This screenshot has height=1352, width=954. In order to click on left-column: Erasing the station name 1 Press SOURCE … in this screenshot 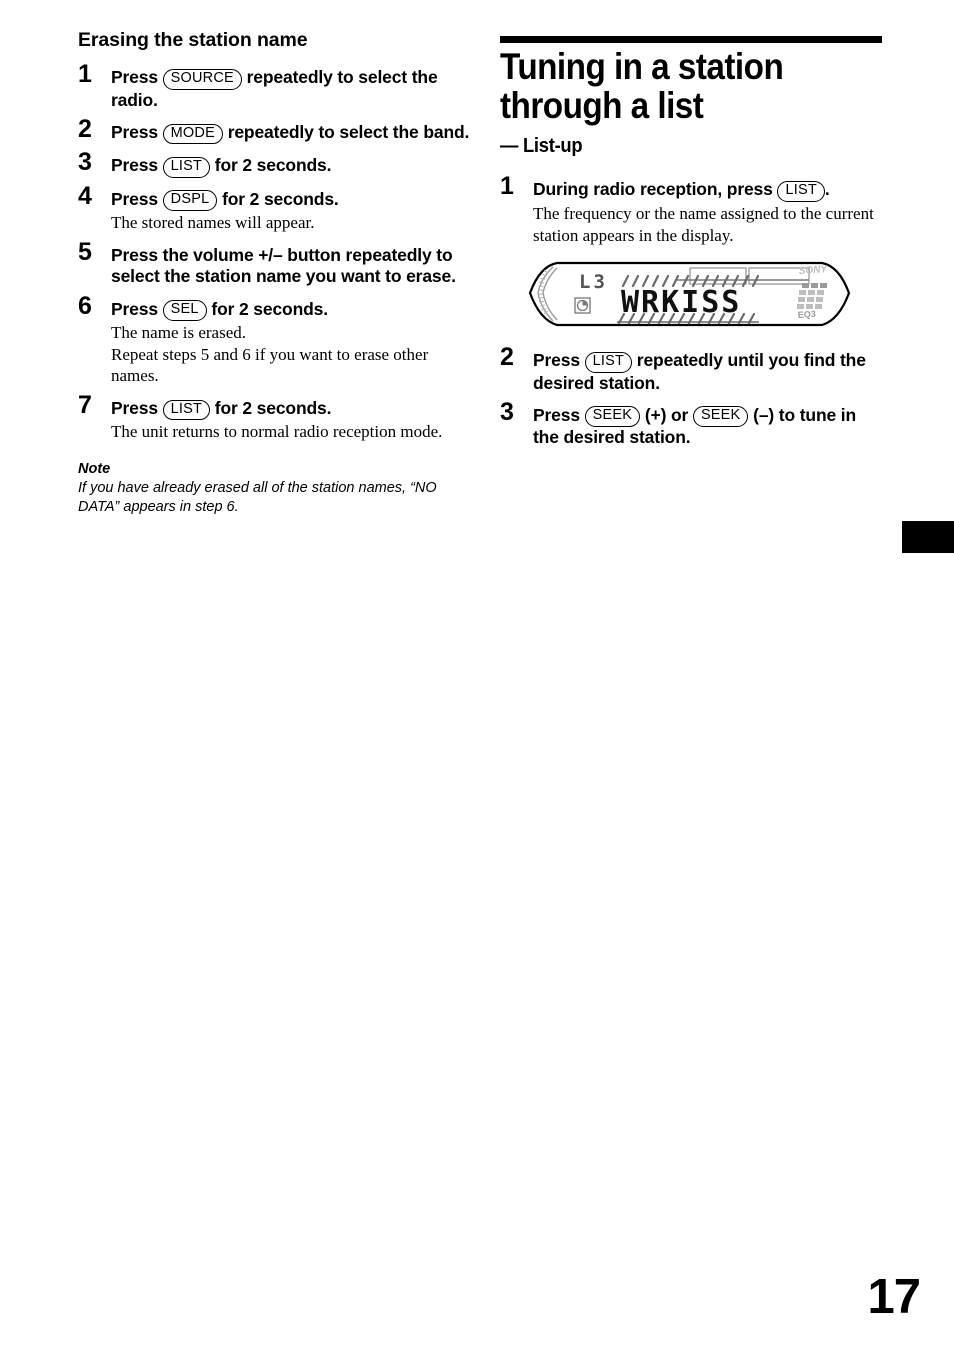, I will do `click(274, 273)`.